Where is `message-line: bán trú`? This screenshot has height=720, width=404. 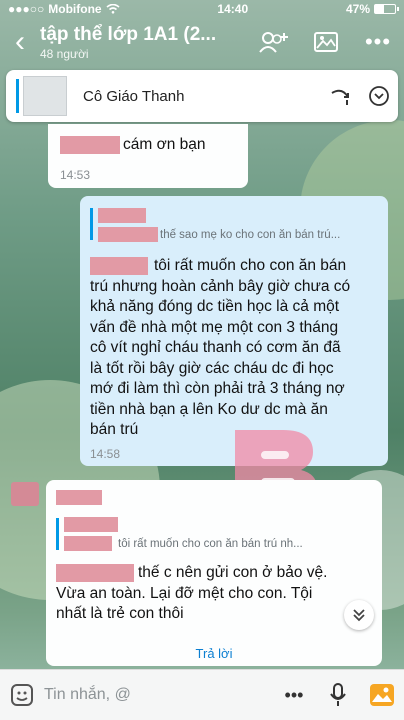 message-line: bán trú is located at coordinates (114, 429).